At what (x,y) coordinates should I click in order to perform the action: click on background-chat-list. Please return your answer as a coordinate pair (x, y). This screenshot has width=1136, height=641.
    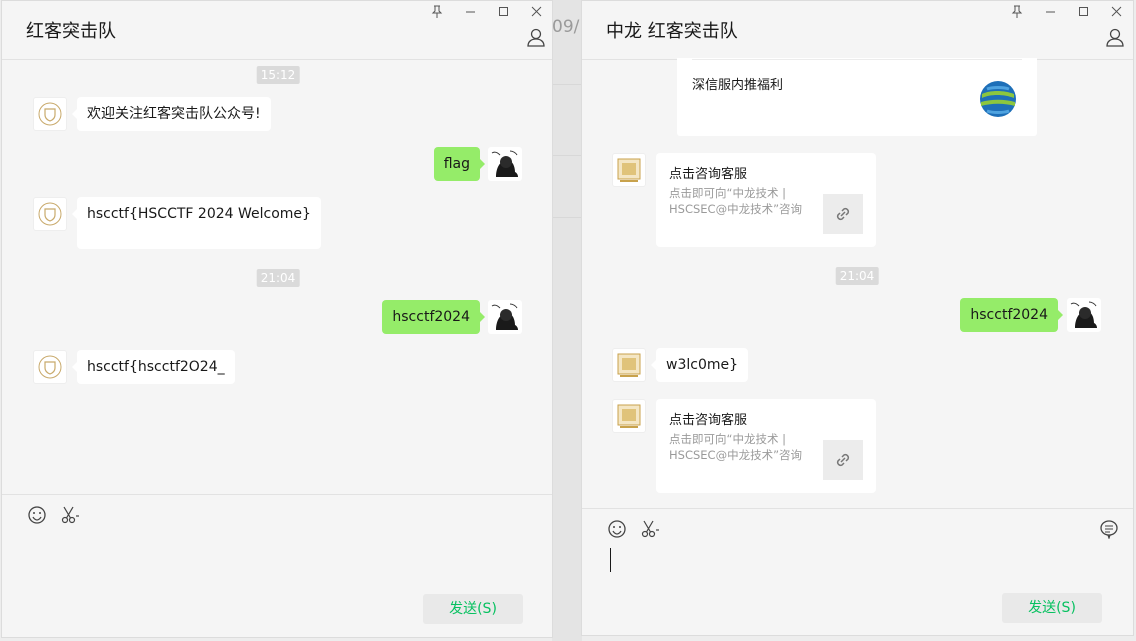
    Looking at the image, I should click on (567, 320).